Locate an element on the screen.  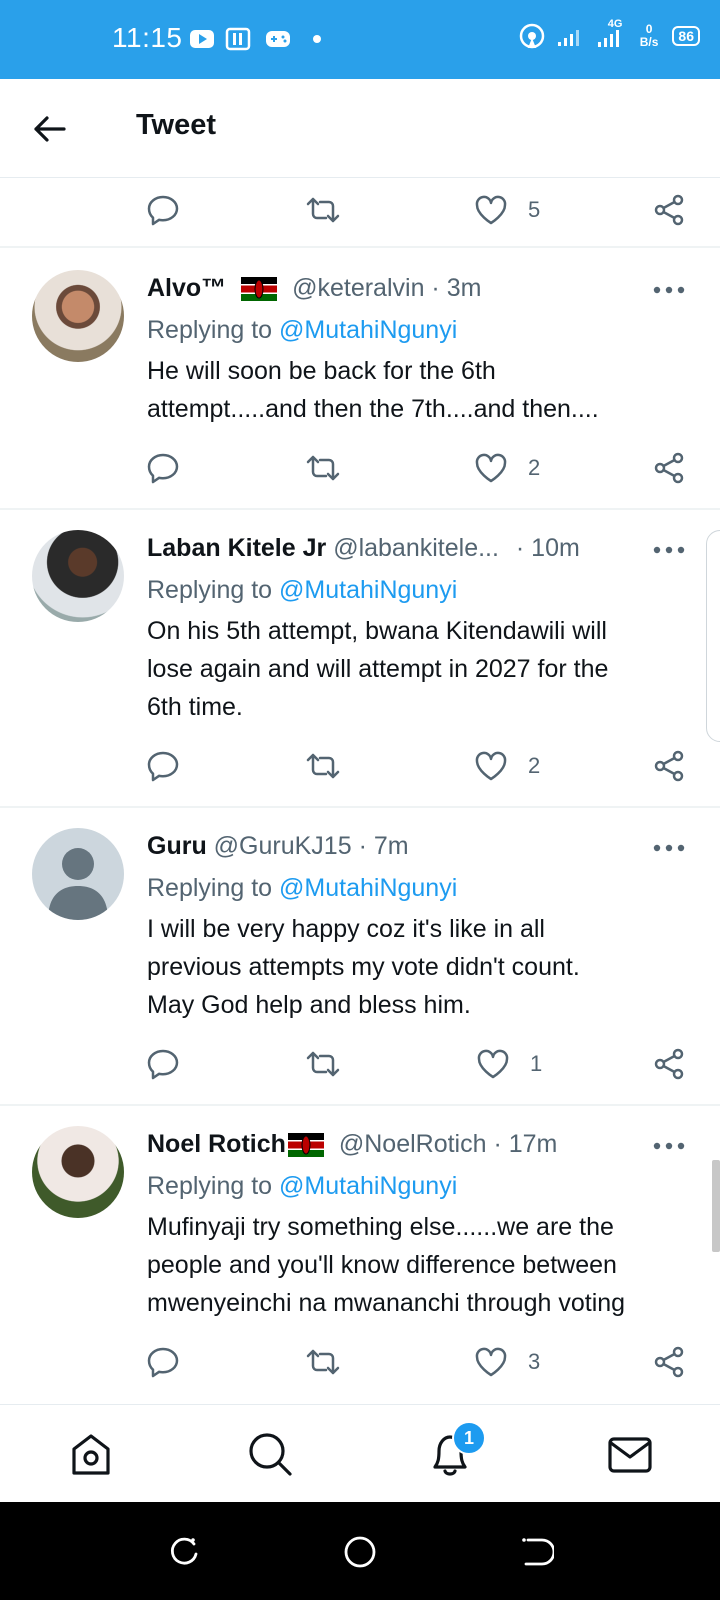
author-name: Noel Rotich is located at coordinates (216, 1144).